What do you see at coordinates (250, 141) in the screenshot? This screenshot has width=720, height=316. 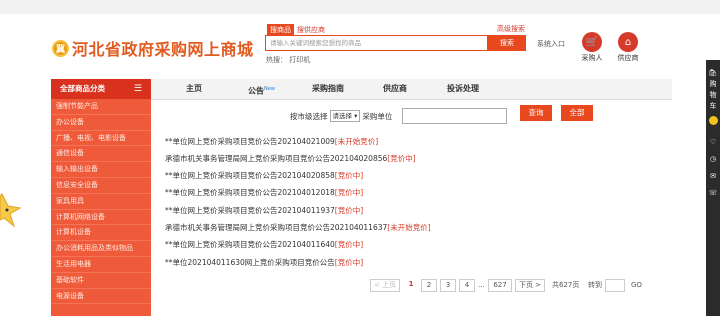 I see `notice-title: **单位网上竞价采购项目竞价公告202104021009` at bounding box center [250, 141].